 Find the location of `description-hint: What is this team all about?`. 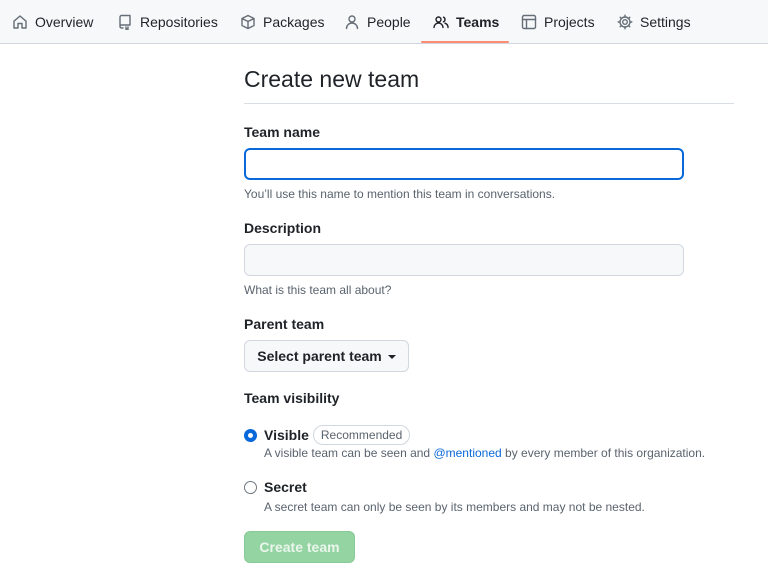

description-hint: What is this team all about? is located at coordinates (318, 290).